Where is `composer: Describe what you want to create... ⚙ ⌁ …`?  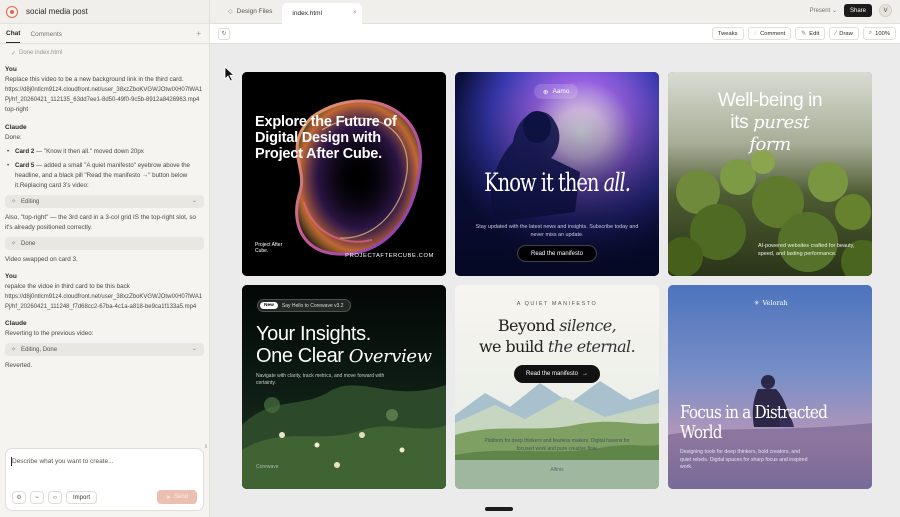 composer: Describe what you want to create... ⚙ ⌁ … is located at coordinates (104, 479).